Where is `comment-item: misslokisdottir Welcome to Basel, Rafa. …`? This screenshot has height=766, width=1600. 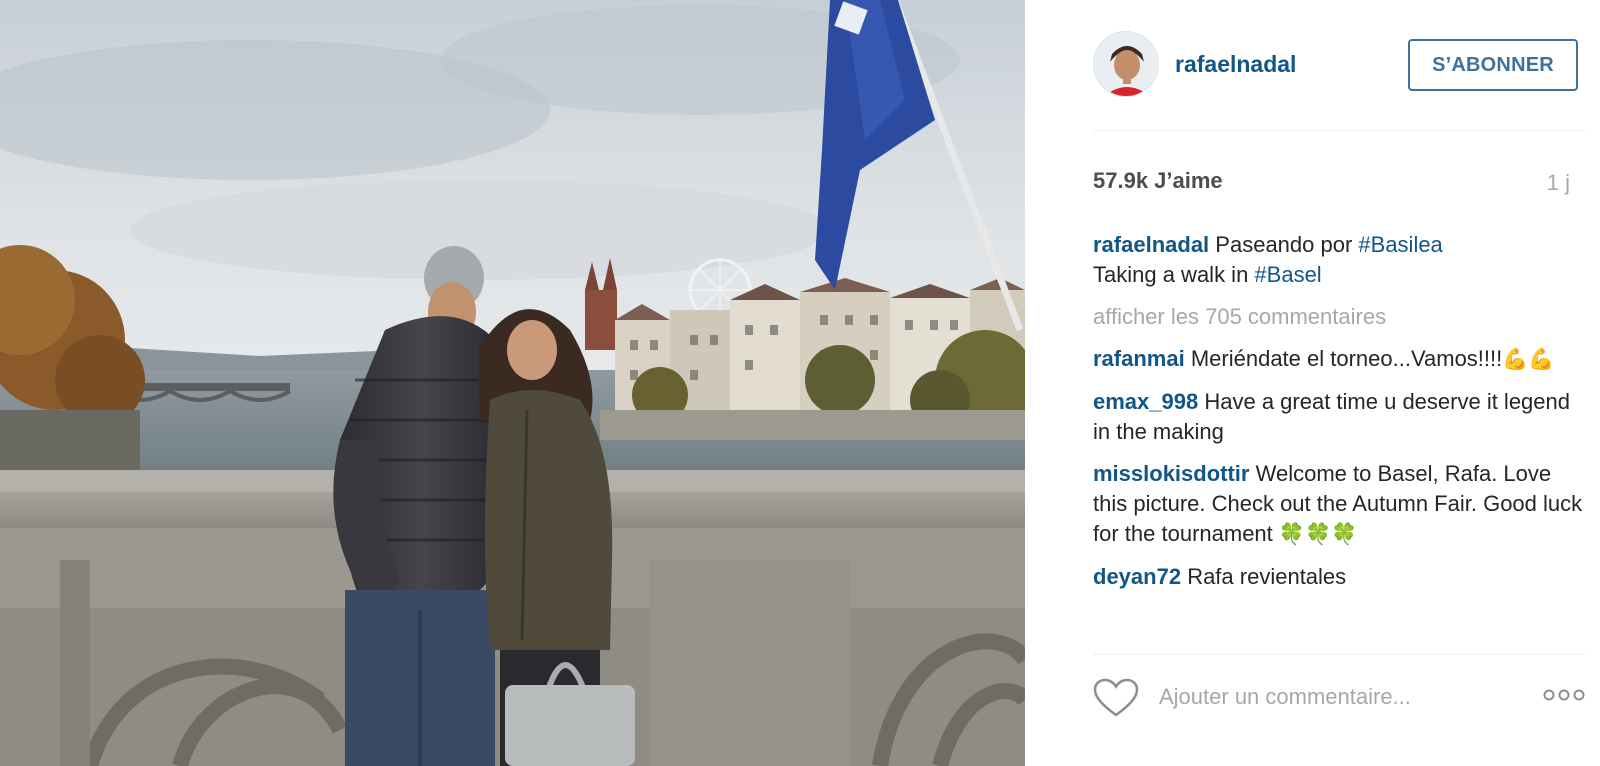 comment-item: misslokisdottir Welcome to Basel, Rafa. … is located at coordinates (1340, 504).